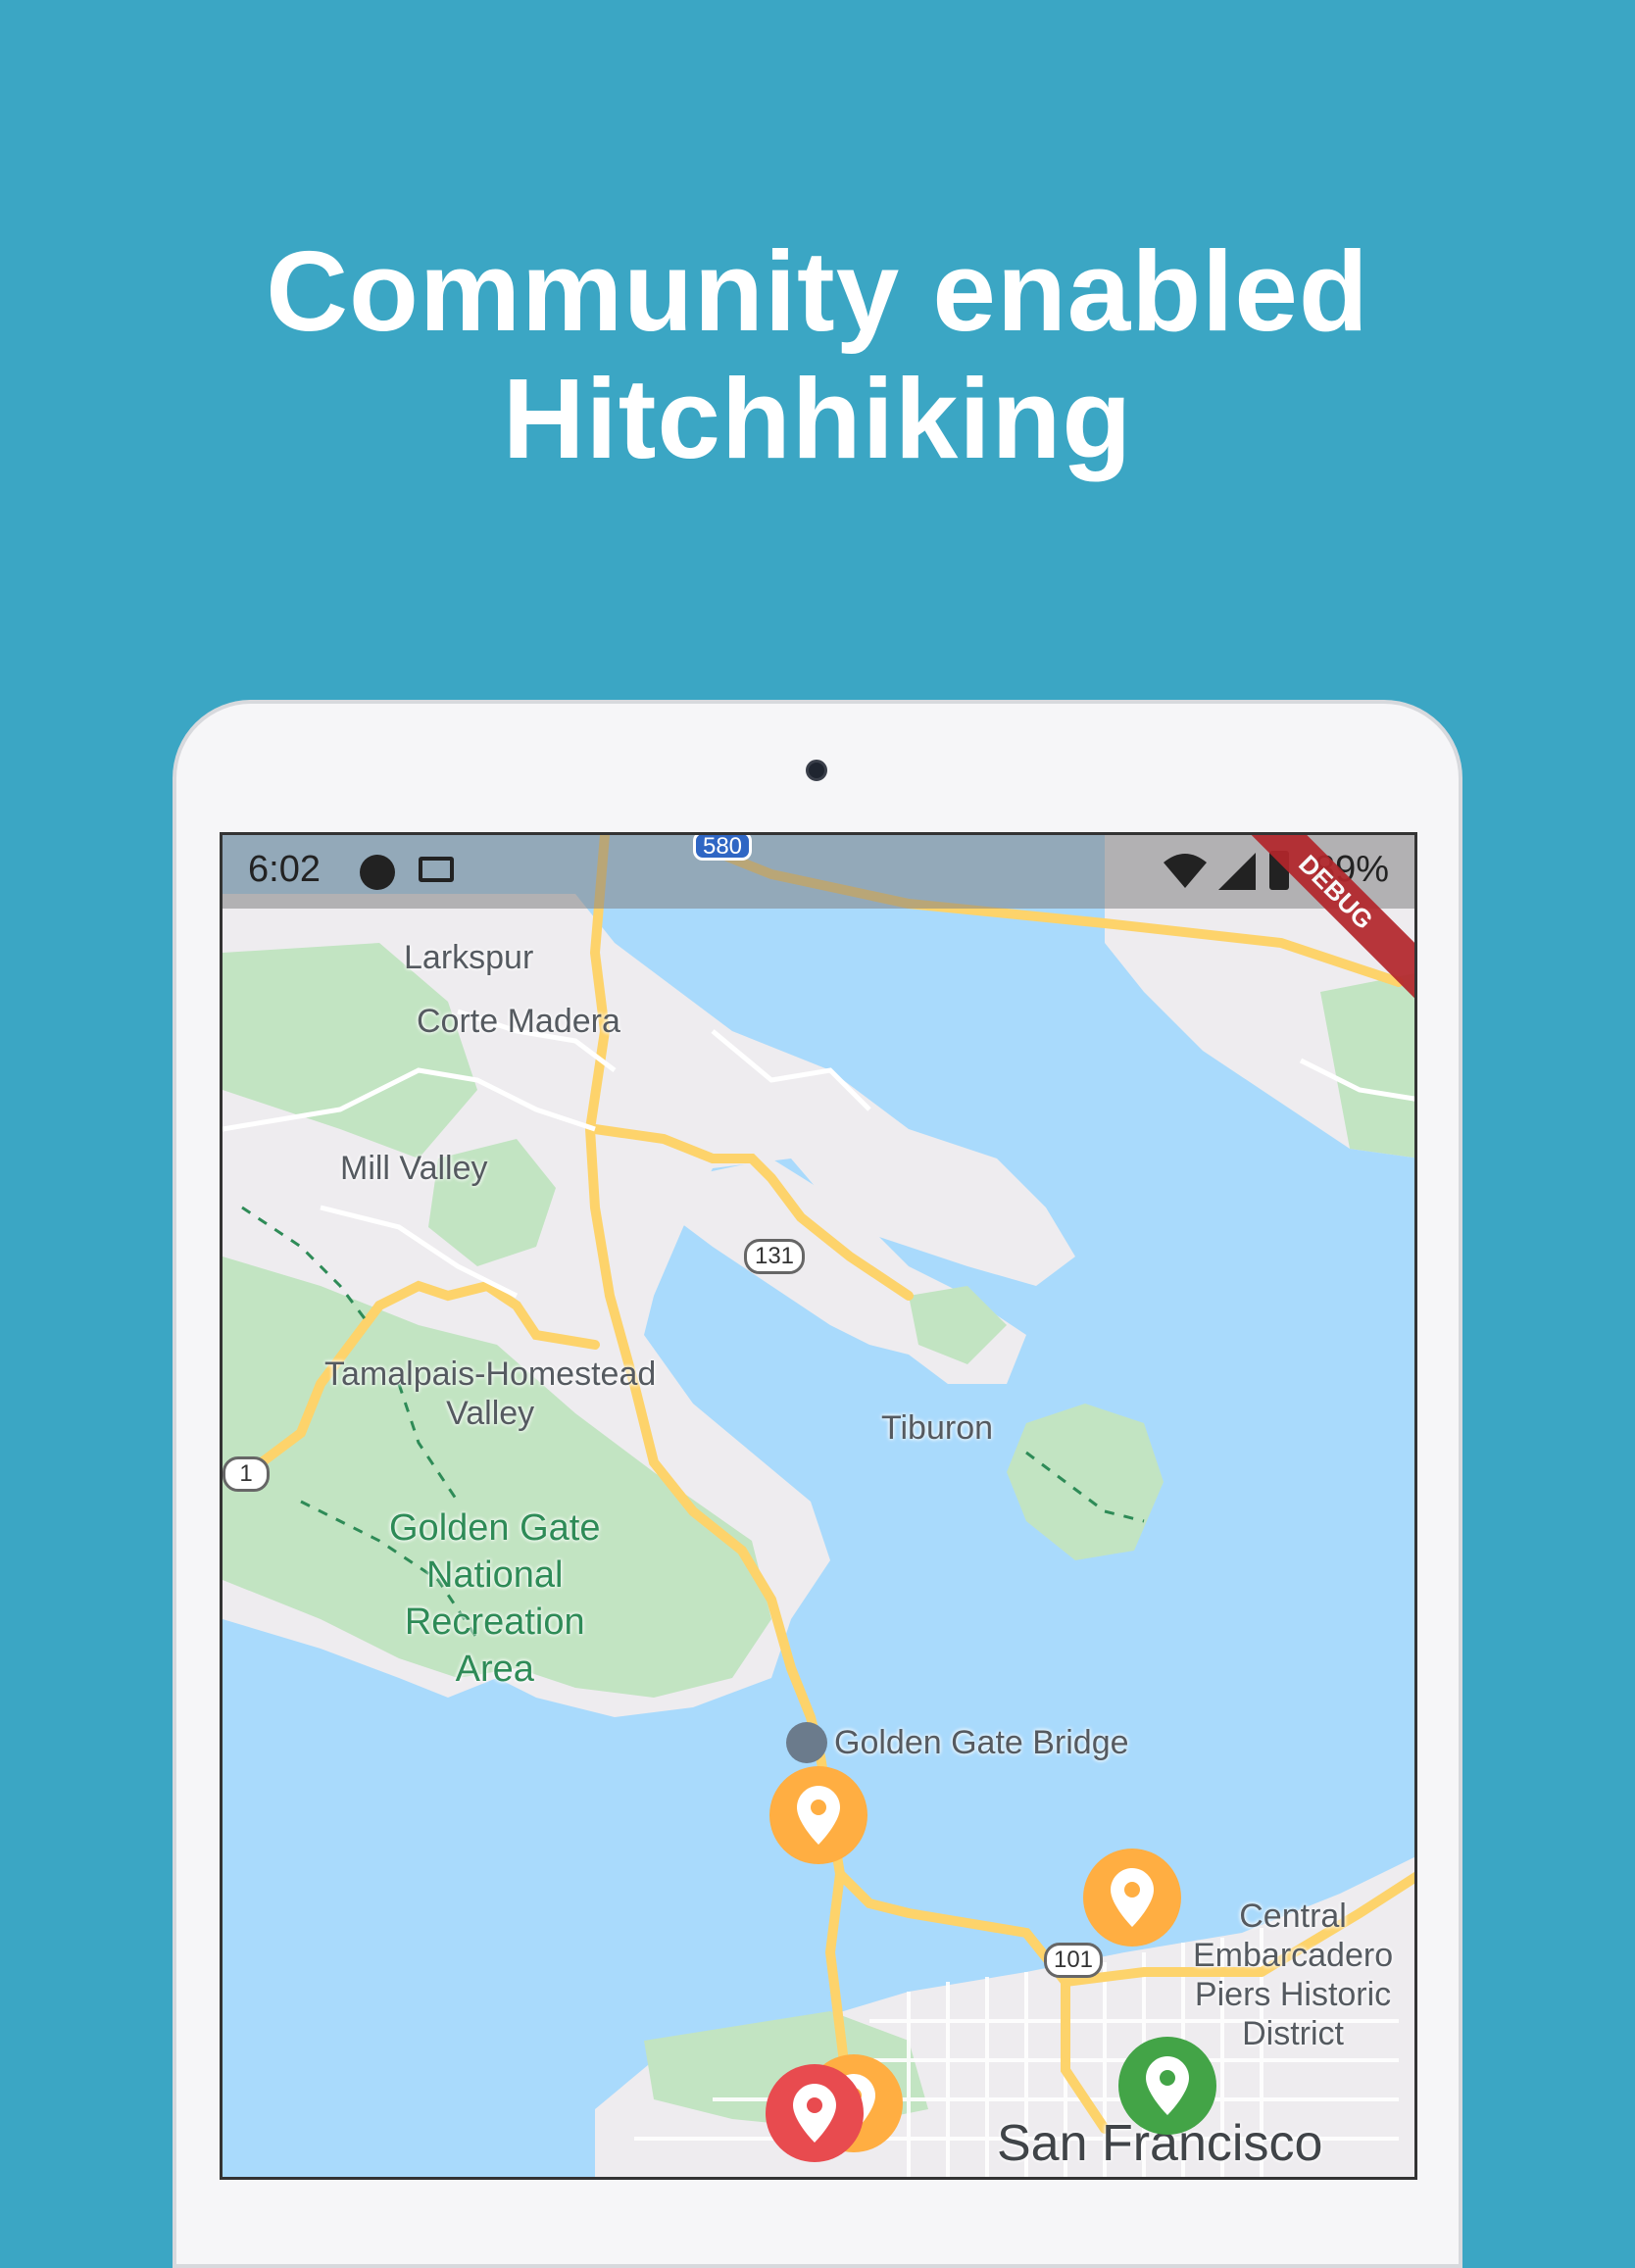  What do you see at coordinates (1293, 1994) in the screenshot?
I see `label-central-line-3: Piers Historic` at bounding box center [1293, 1994].